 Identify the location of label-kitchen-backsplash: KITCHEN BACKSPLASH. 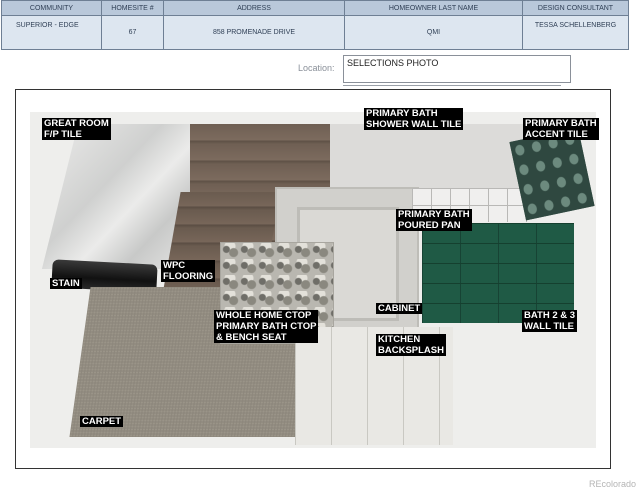
(411, 345).